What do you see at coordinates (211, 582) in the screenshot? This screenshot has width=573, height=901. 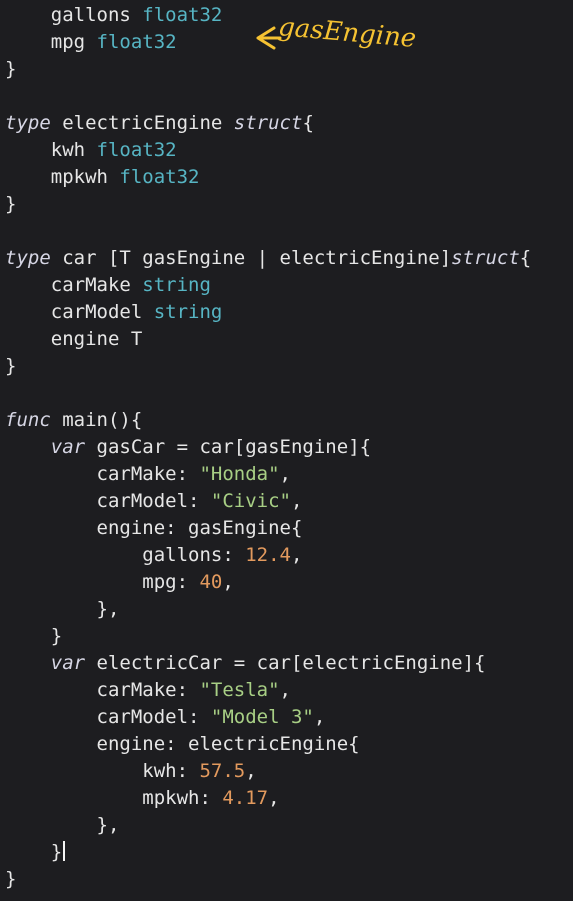 I see `code-token: 40` at bounding box center [211, 582].